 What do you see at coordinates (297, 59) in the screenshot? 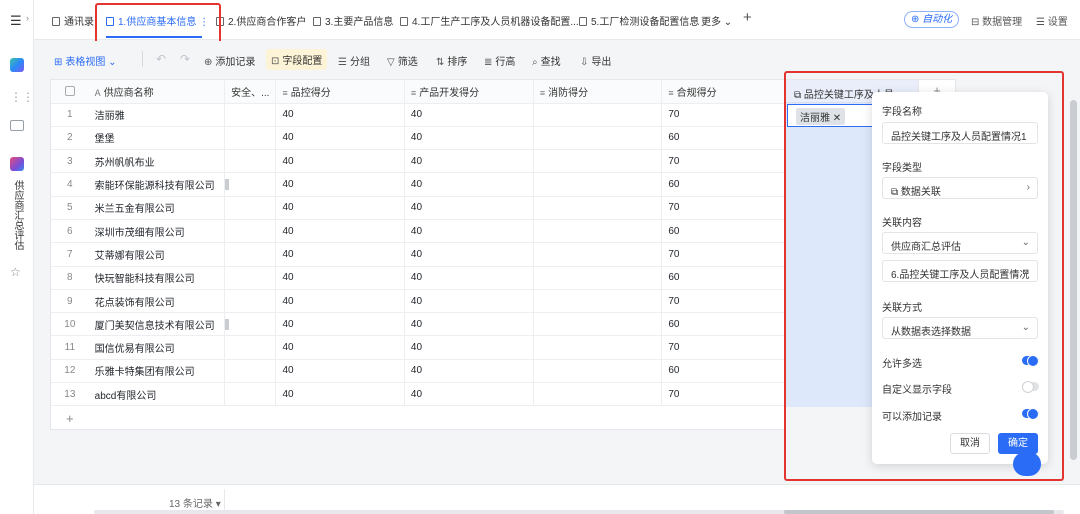
I see `field-config-button: ⊡ 字段配置` at bounding box center [297, 59].